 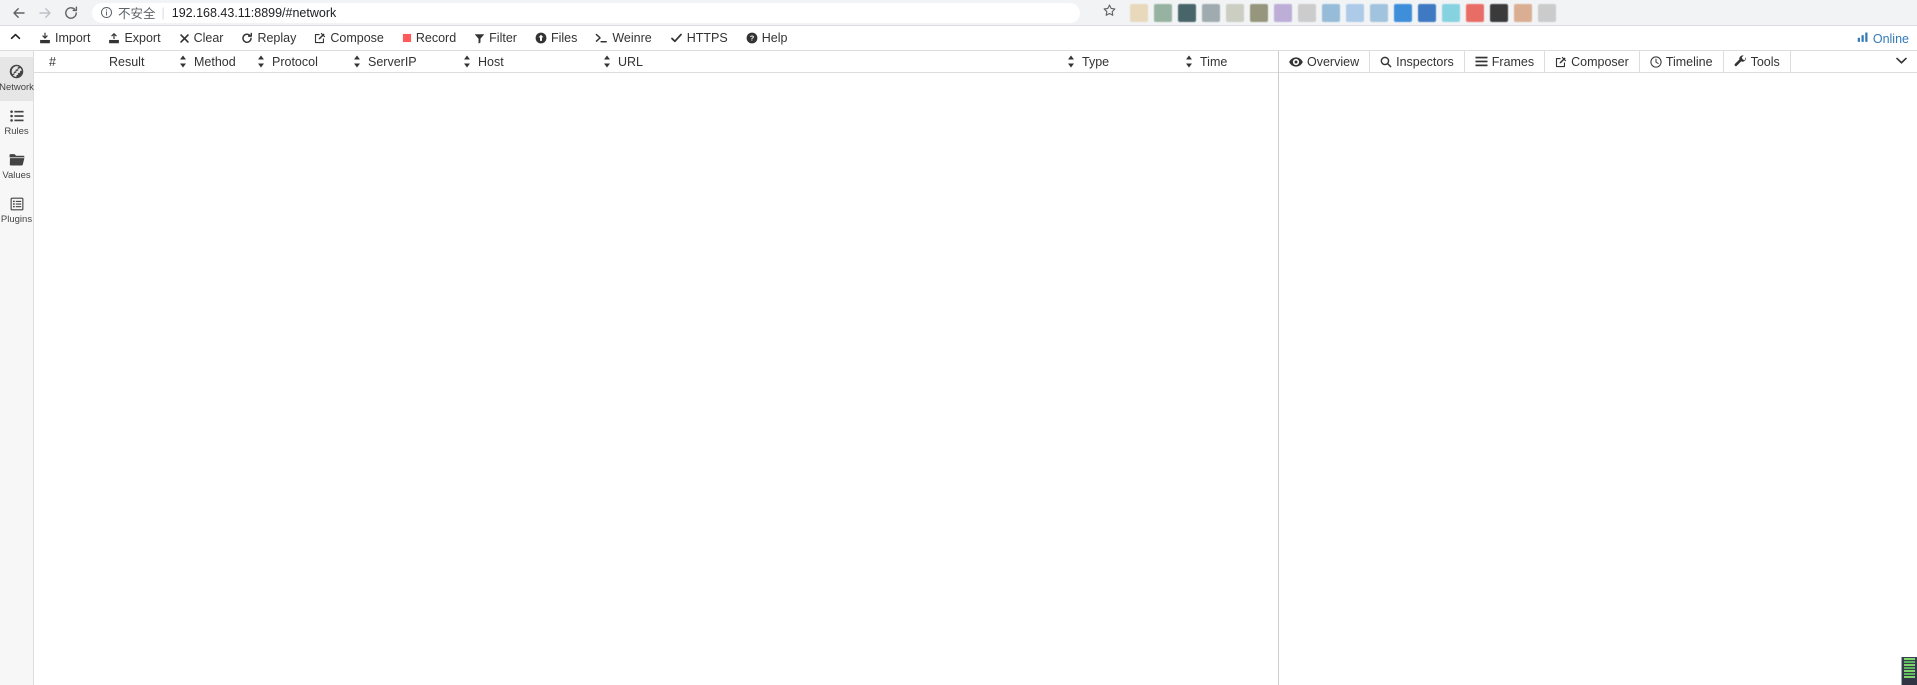 What do you see at coordinates (16, 211) in the screenshot?
I see `sidebar-item-plugins: Plugins` at bounding box center [16, 211].